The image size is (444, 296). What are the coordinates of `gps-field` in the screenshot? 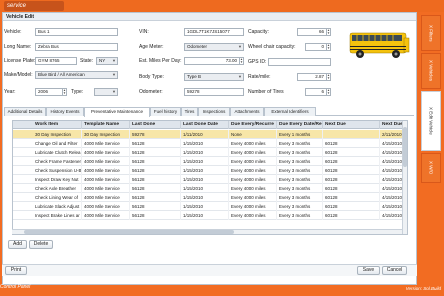 It's located at (299, 62).